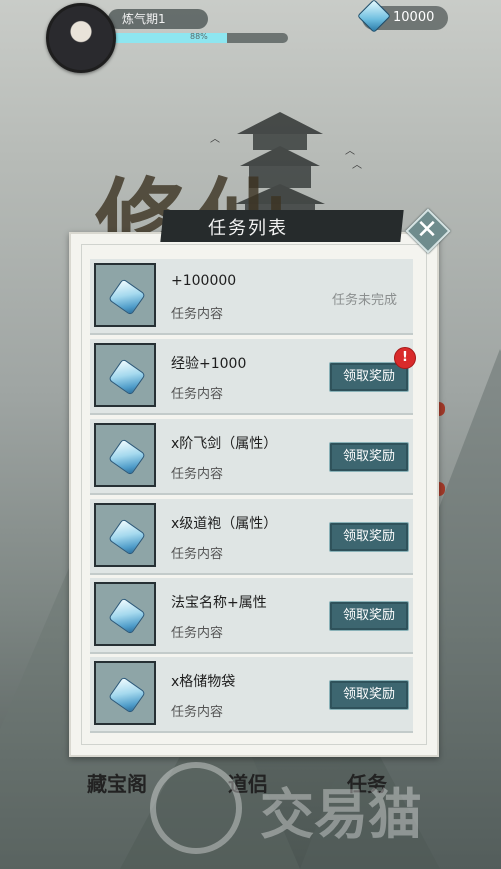 The image size is (501, 869). Describe the element at coordinates (81, 38) in the screenshot. I see `player-avatar` at that location.